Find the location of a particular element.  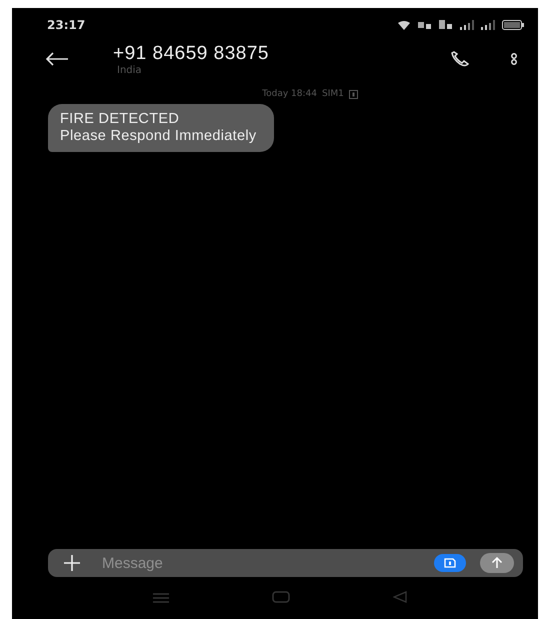

message-bubble: FIRE DETECTED Please Respond Immediately is located at coordinates (161, 128).